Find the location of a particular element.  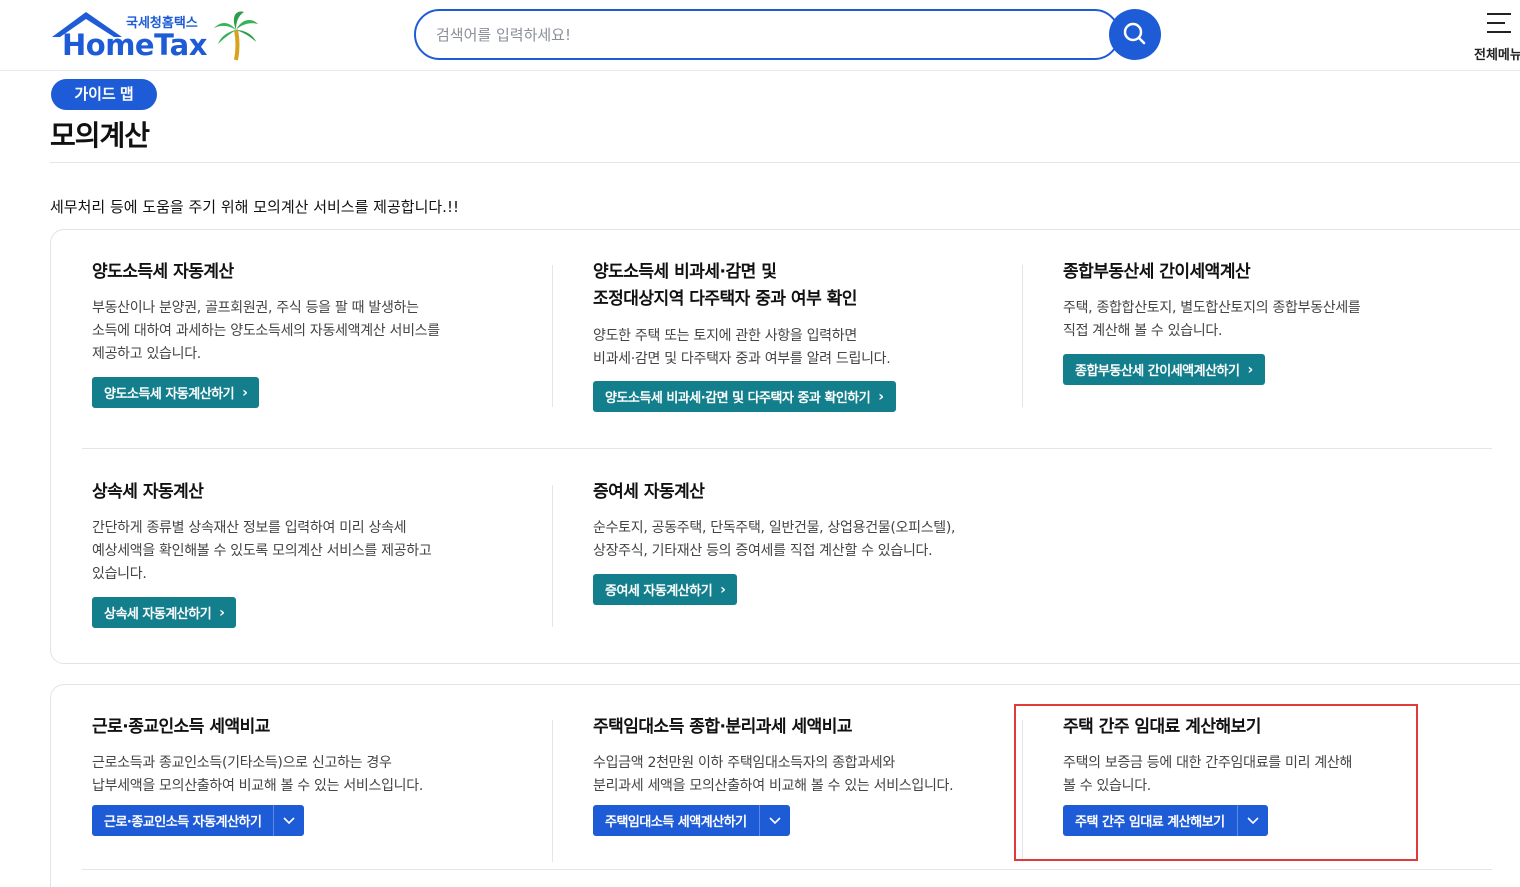

gift-tax-calc-button: 증여세 자동계산하기 › is located at coordinates (665, 589).